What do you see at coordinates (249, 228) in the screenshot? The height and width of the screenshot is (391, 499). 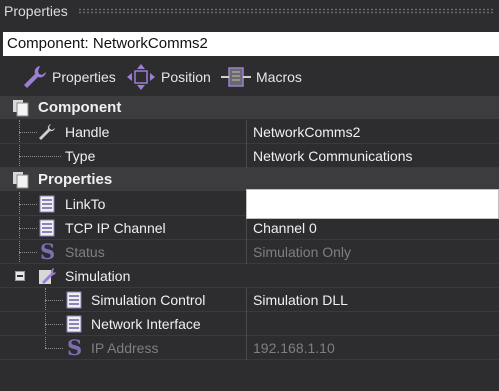 I see `property-row-tcp-channel: TCP IP Channel Channel 0` at bounding box center [249, 228].